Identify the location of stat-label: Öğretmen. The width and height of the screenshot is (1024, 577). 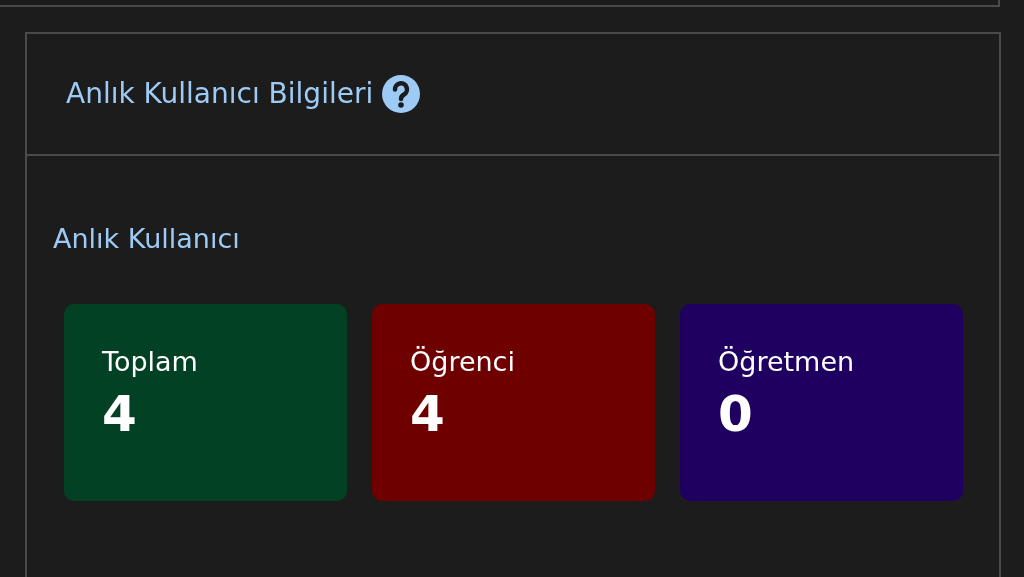
(786, 361).